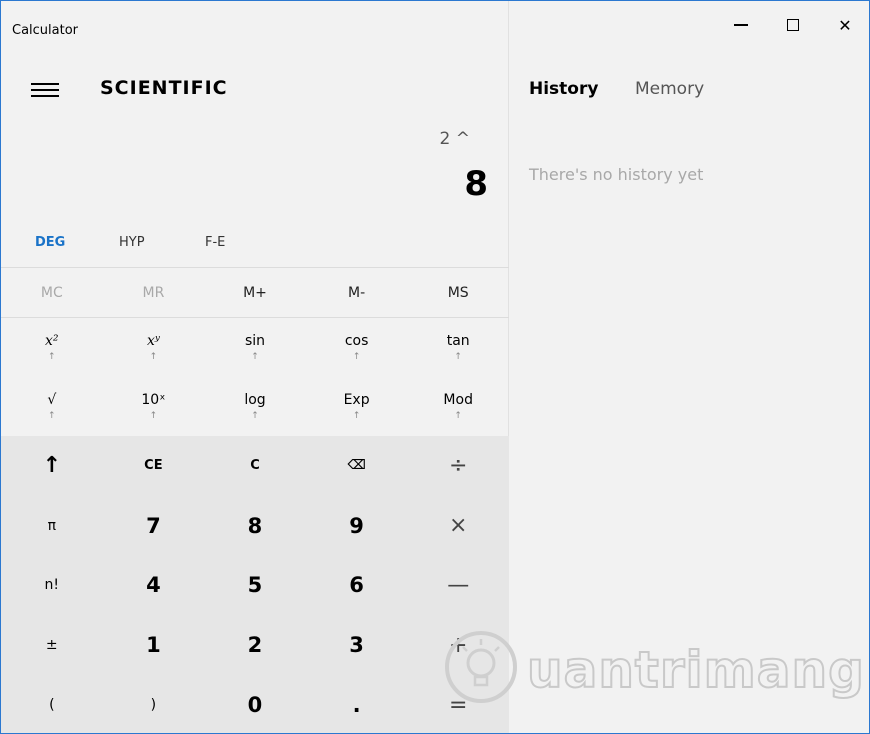  I want to click on digit-5-button: 5, so click(255, 586).